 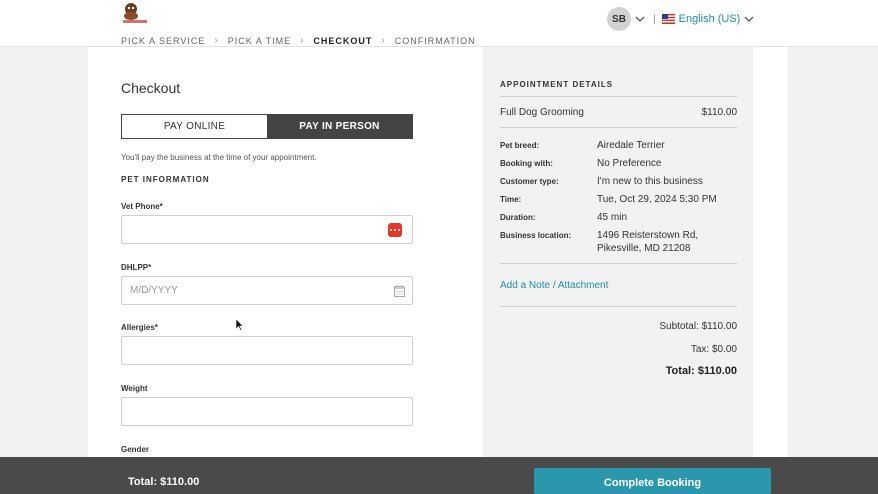 What do you see at coordinates (701, 371) in the screenshot?
I see `order-total: Total: $110.00` at bounding box center [701, 371].